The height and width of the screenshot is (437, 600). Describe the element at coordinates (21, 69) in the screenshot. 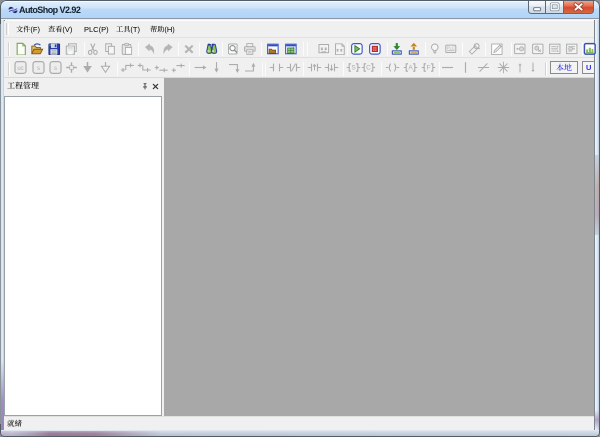

I see `svg-text: uc` at that location.